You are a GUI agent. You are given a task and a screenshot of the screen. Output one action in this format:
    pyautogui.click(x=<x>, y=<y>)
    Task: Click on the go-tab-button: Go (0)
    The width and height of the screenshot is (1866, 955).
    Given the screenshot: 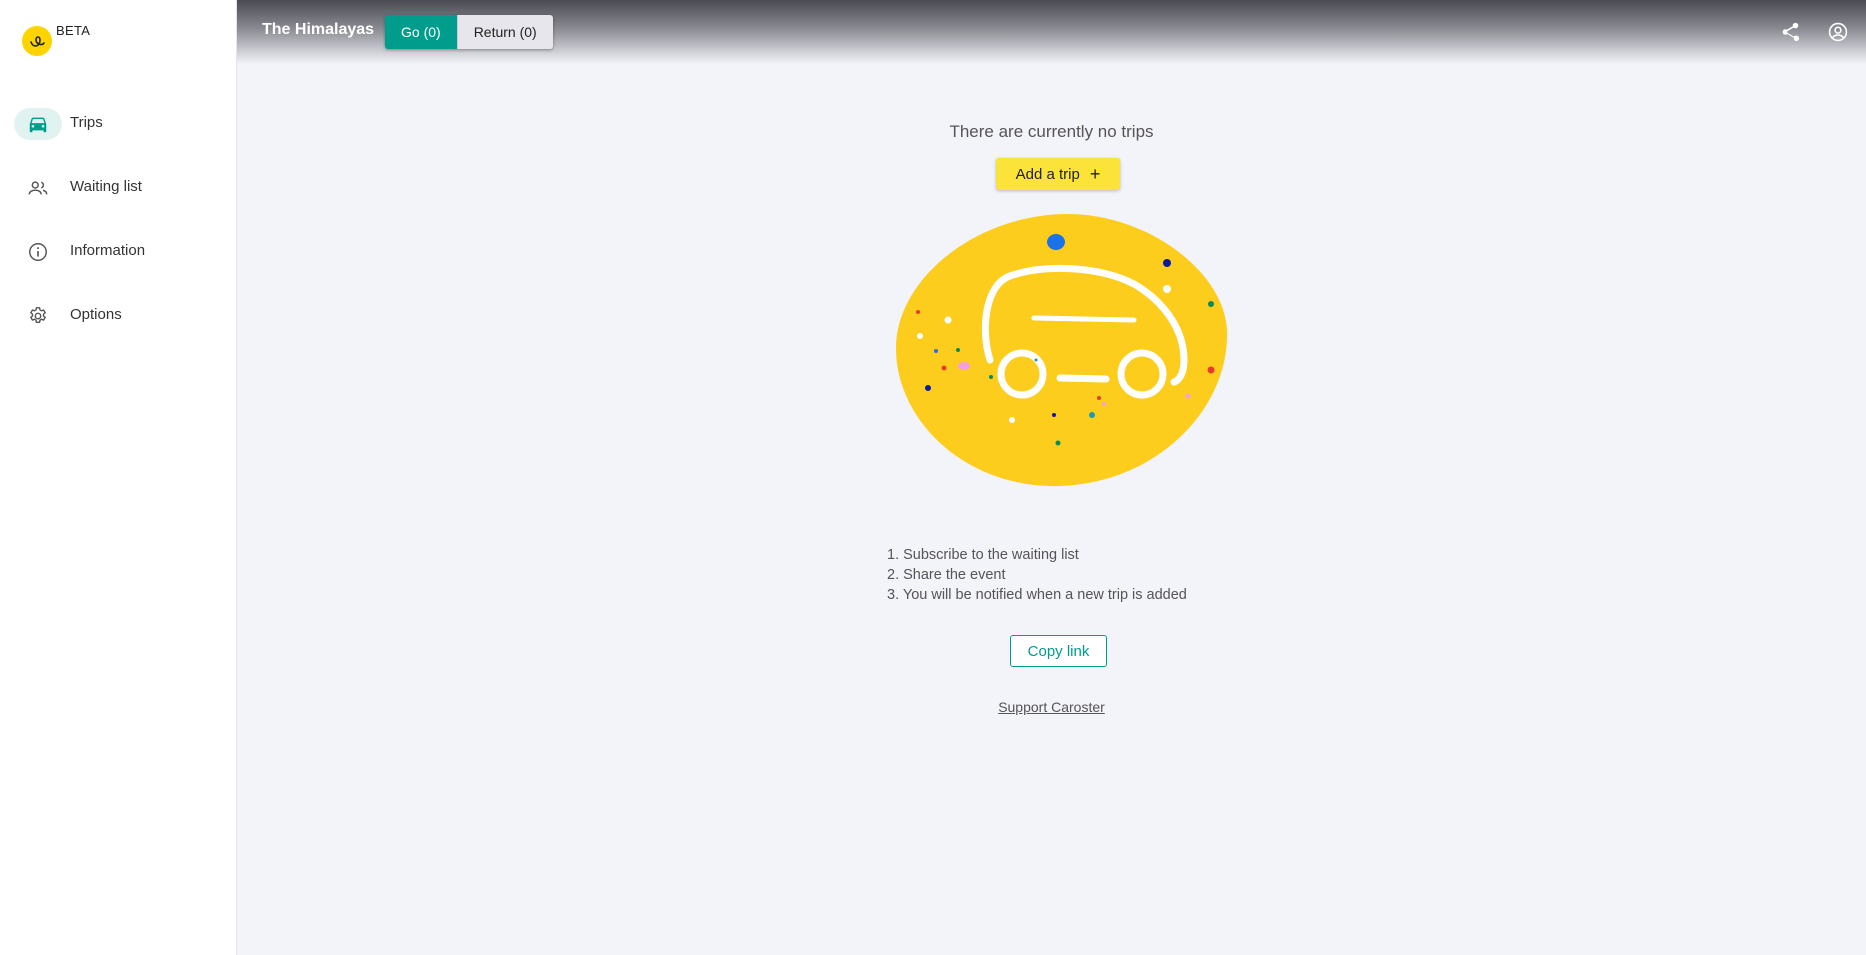 What is the action you would take?
    pyautogui.click(x=421, y=32)
    